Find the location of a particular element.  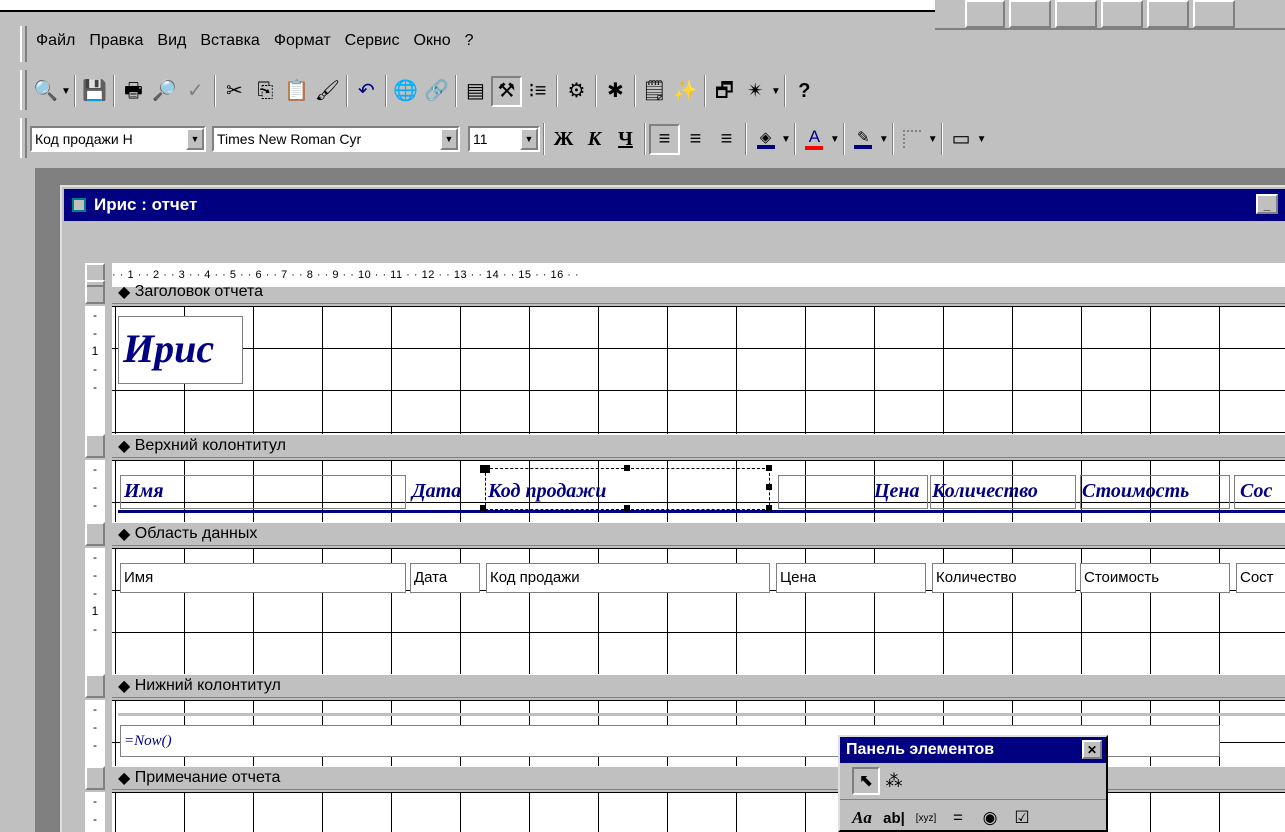

field-date: Дата is located at coordinates (445, 578).